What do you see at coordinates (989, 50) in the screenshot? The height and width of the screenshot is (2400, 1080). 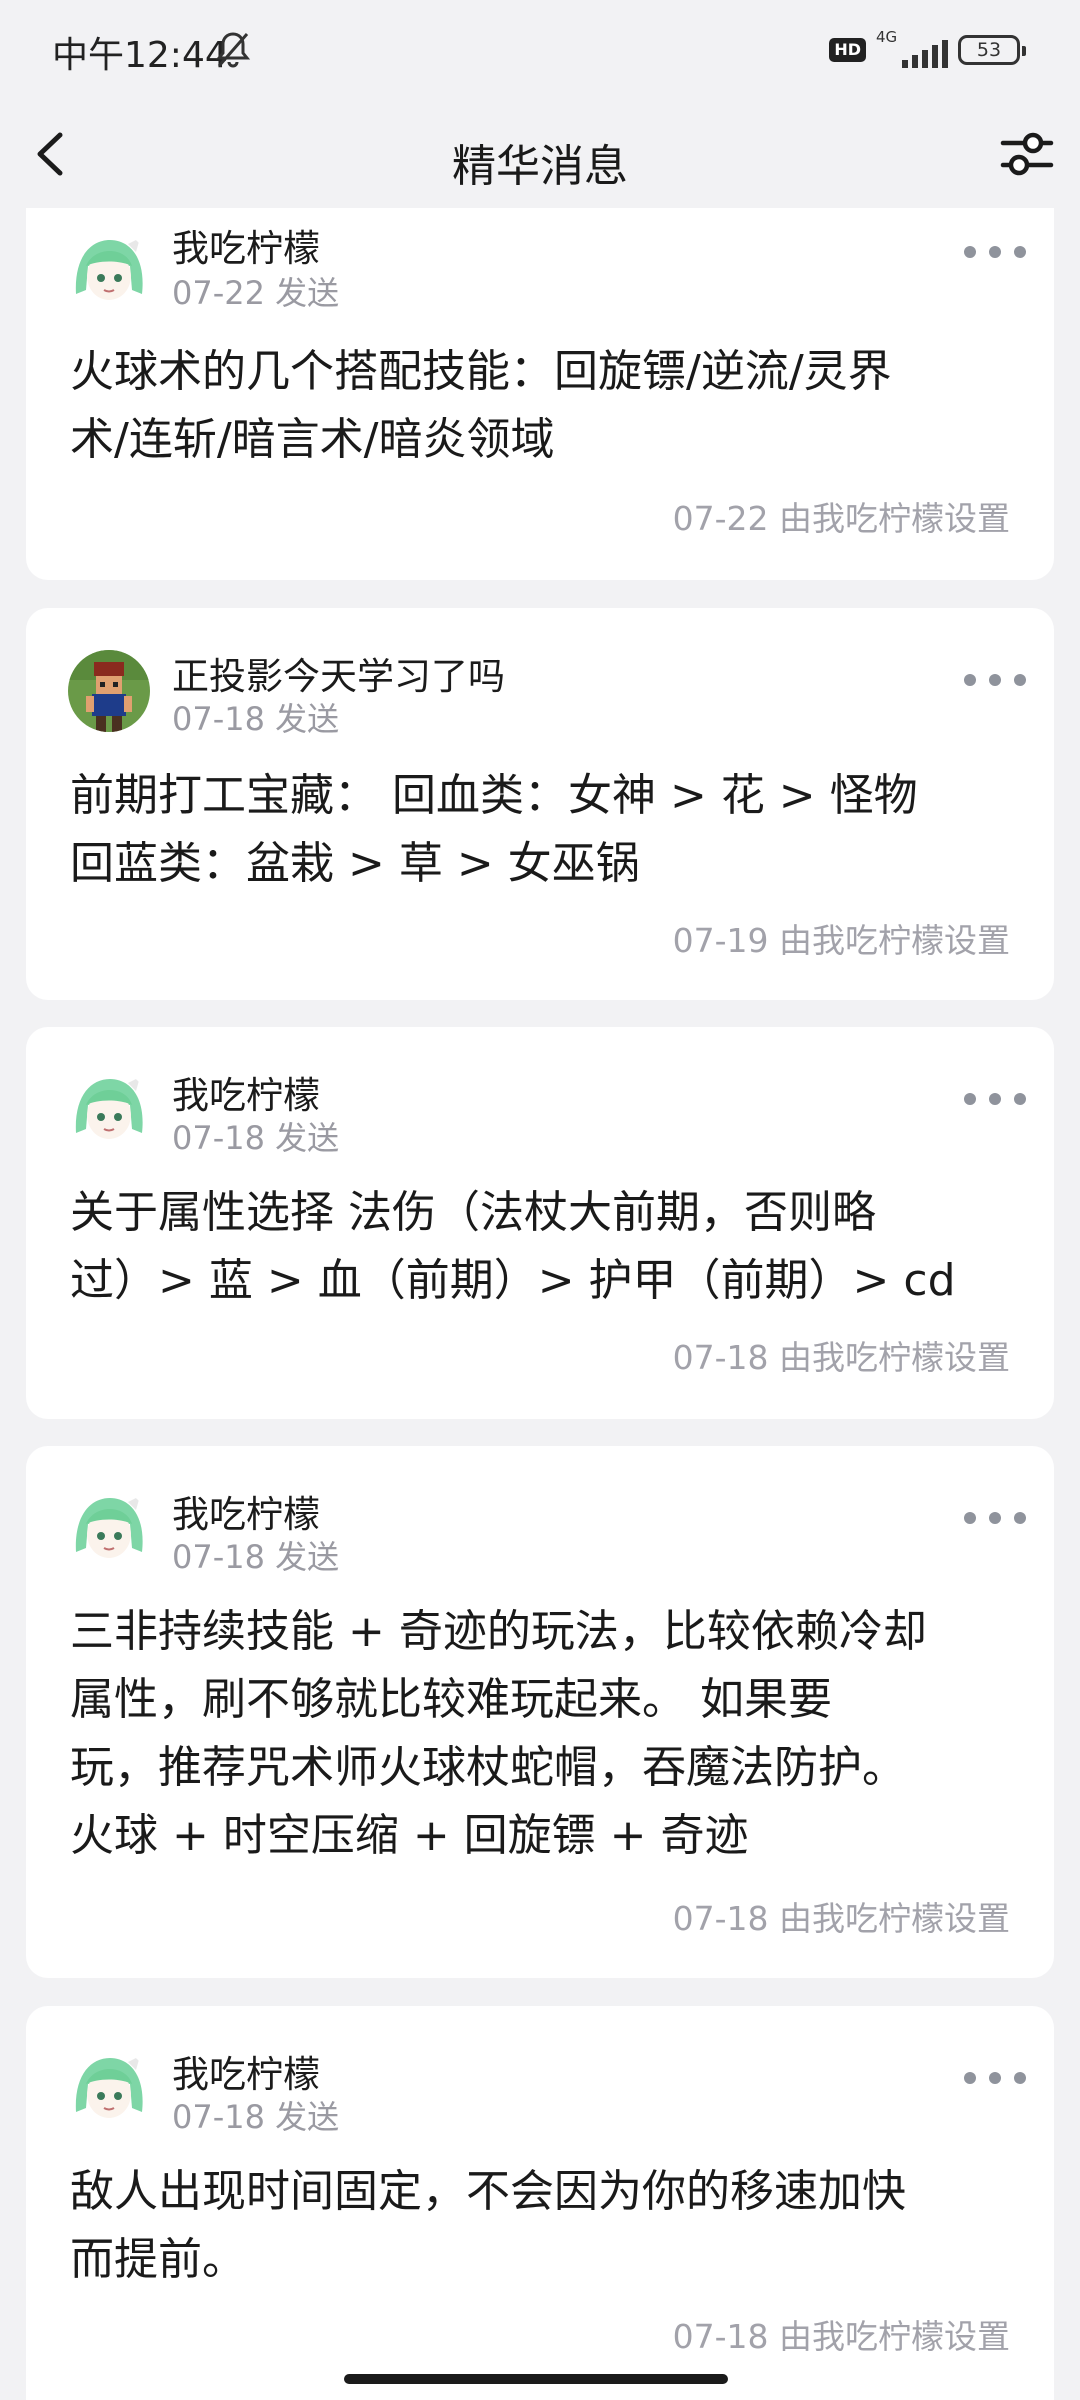 I see `battery-level: 53` at bounding box center [989, 50].